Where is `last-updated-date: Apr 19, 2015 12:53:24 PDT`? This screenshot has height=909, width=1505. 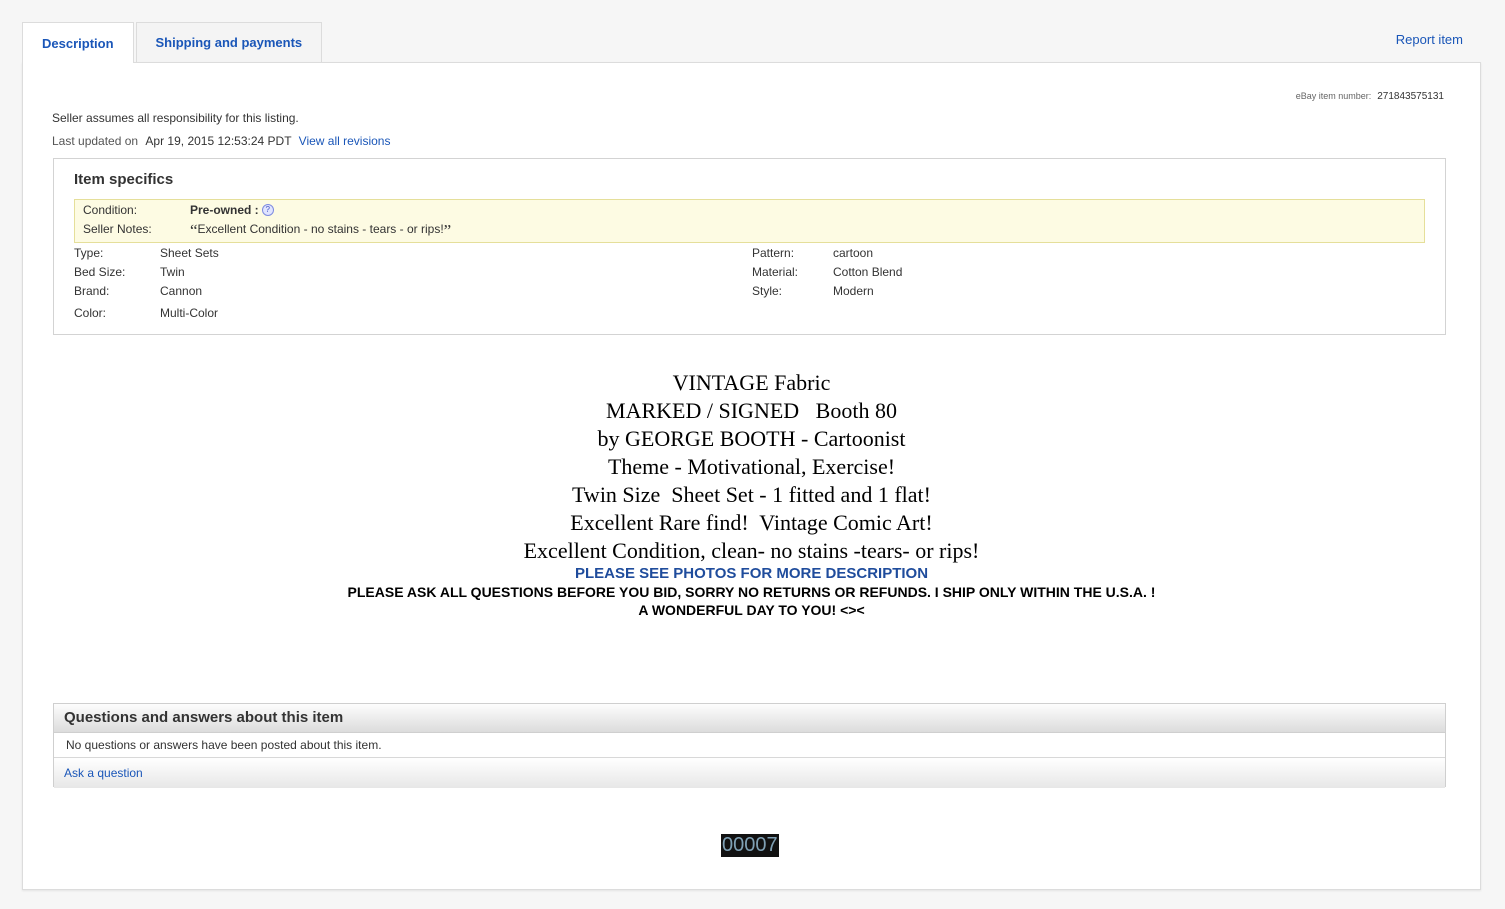
last-updated-date: Apr 19, 2015 12:53:24 PDT is located at coordinates (218, 141).